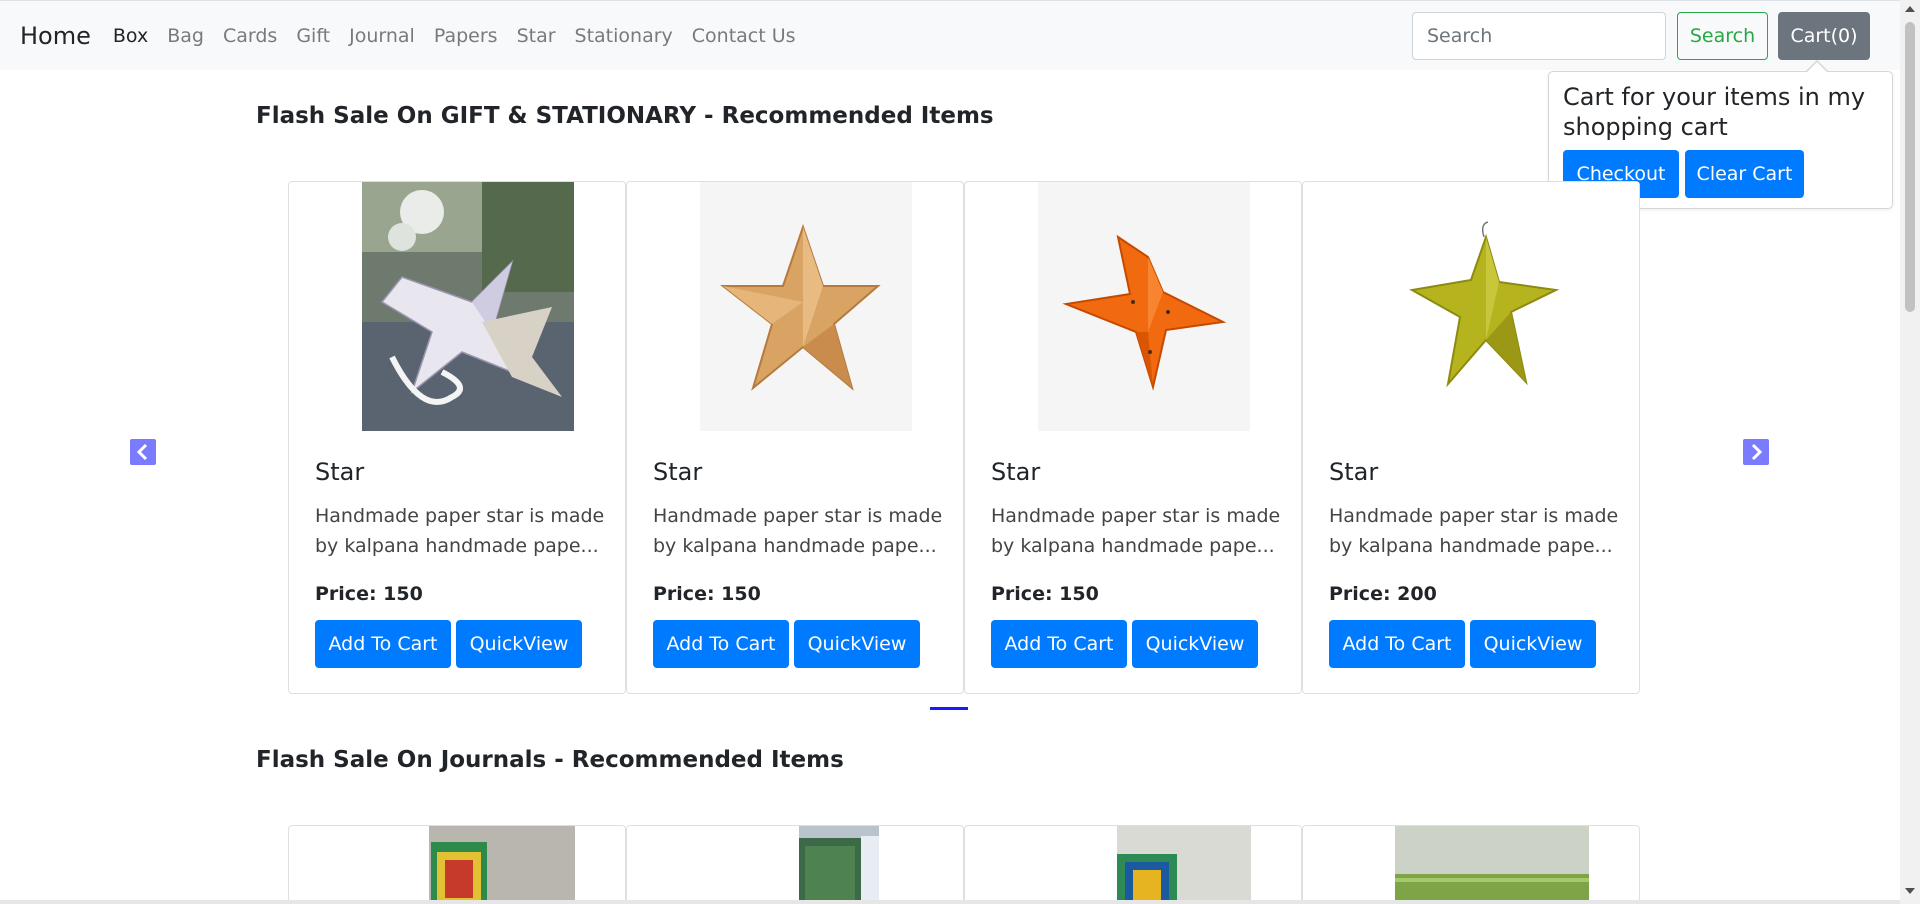 The width and height of the screenshot is (1920, 904). I want to click on nav-link-bag: Bag, so click(185, 36).